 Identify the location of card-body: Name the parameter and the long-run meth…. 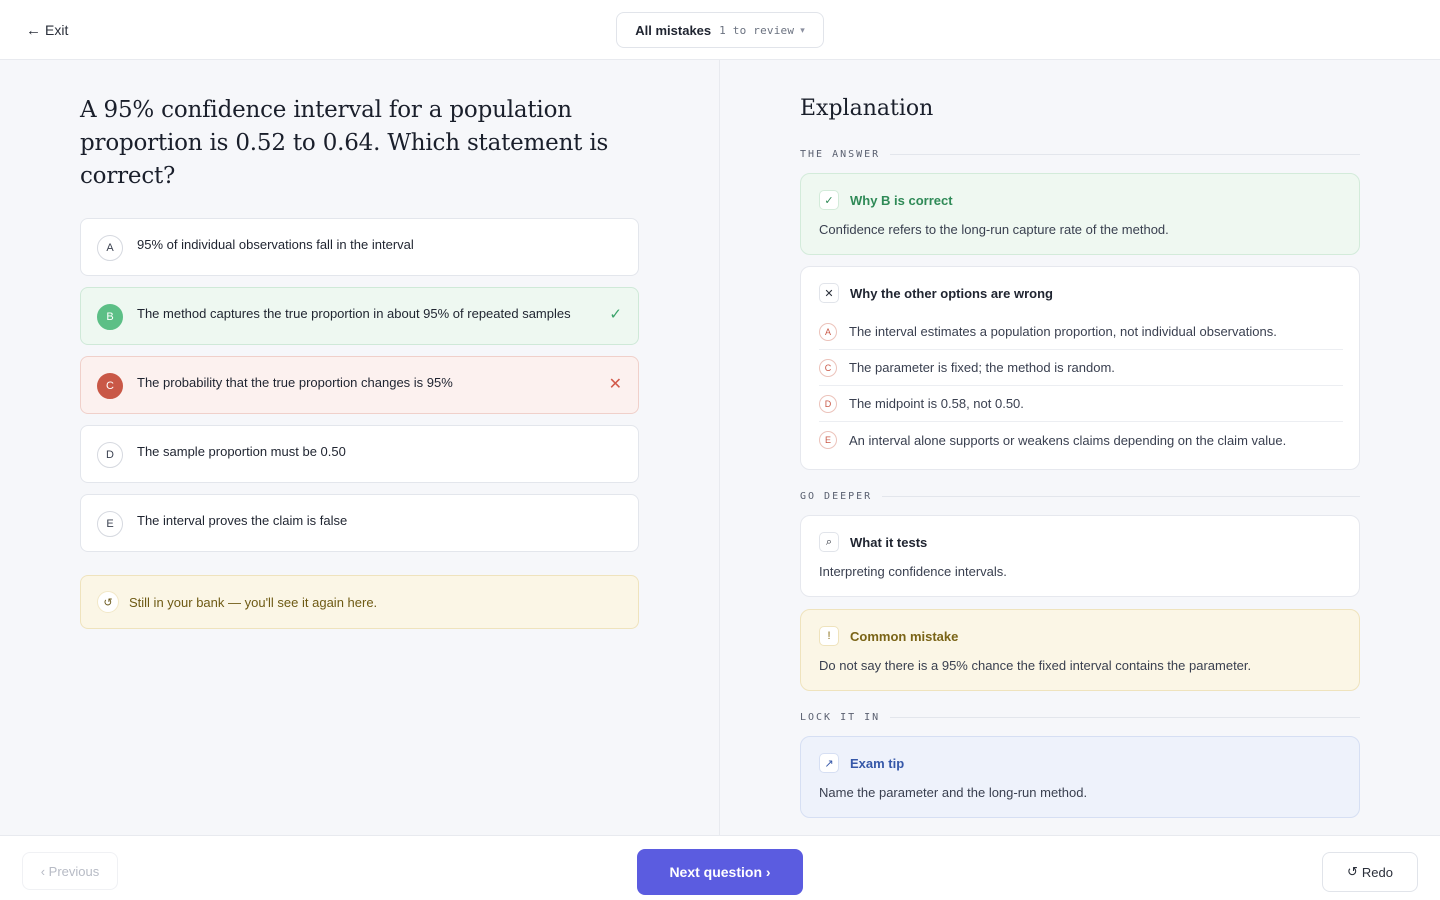
(953, 792).